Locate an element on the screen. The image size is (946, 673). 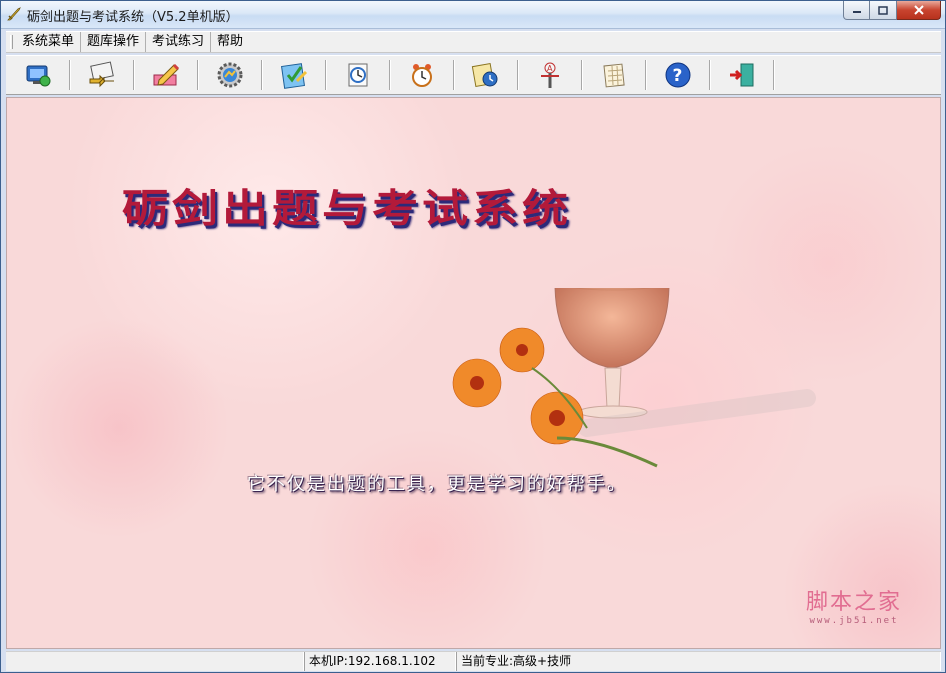
gear-picture-icon is located at coordinates (230, 75).